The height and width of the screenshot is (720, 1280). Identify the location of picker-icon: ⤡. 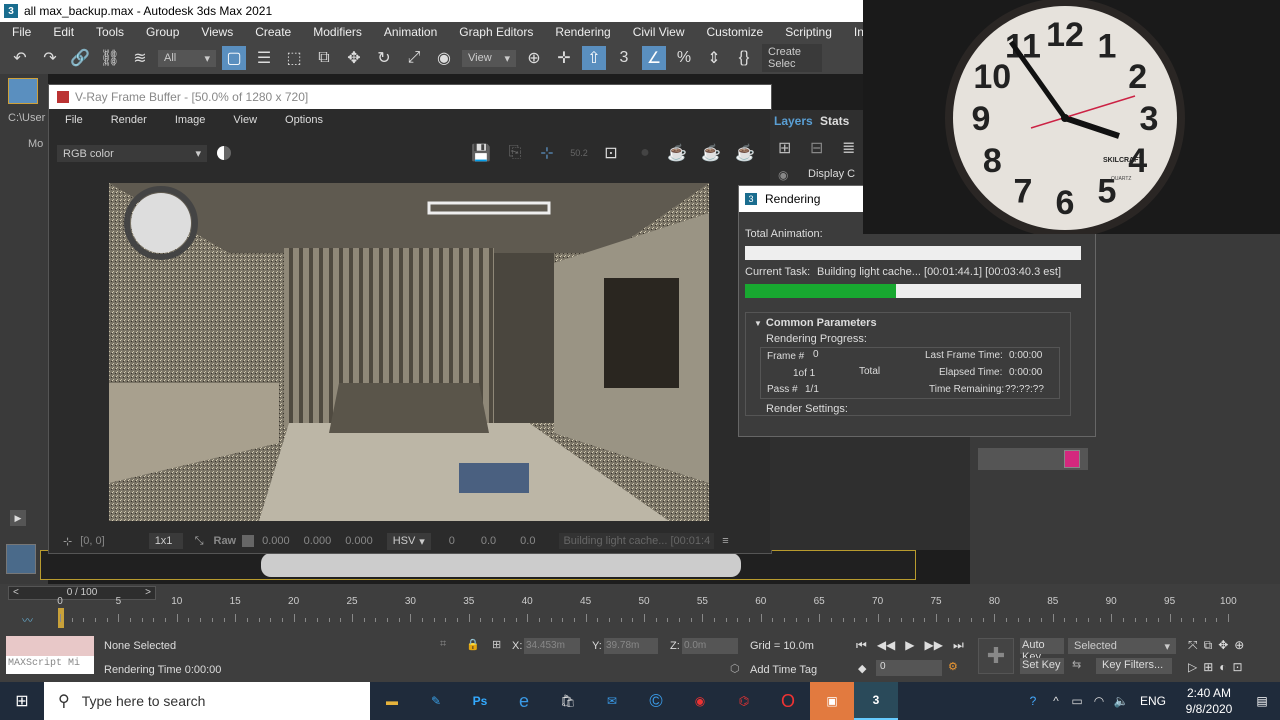
(199, 541).